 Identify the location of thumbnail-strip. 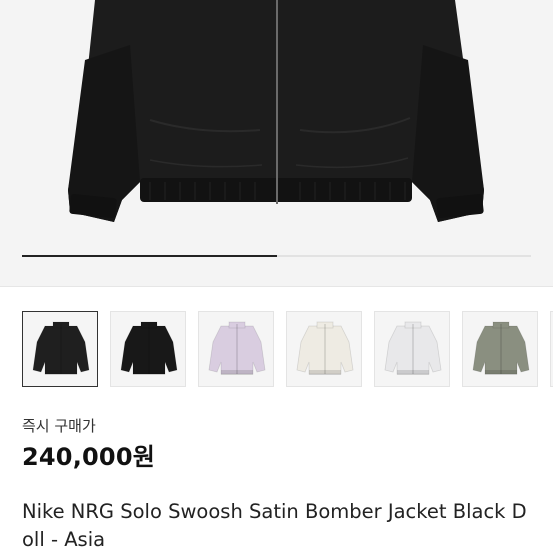
(287, 350).